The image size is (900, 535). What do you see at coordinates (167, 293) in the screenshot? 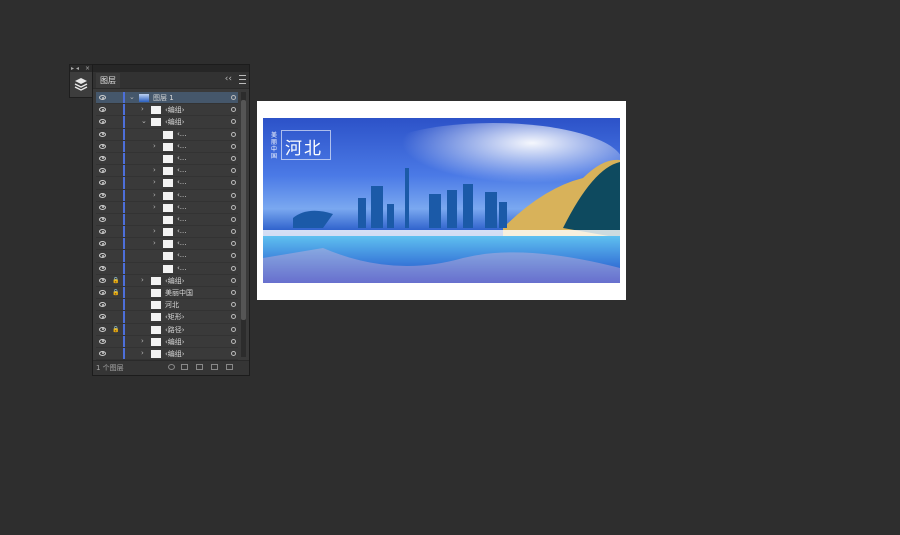
I see `layer-row: 🔒 美丽中国` at bounding box center [167, 293].